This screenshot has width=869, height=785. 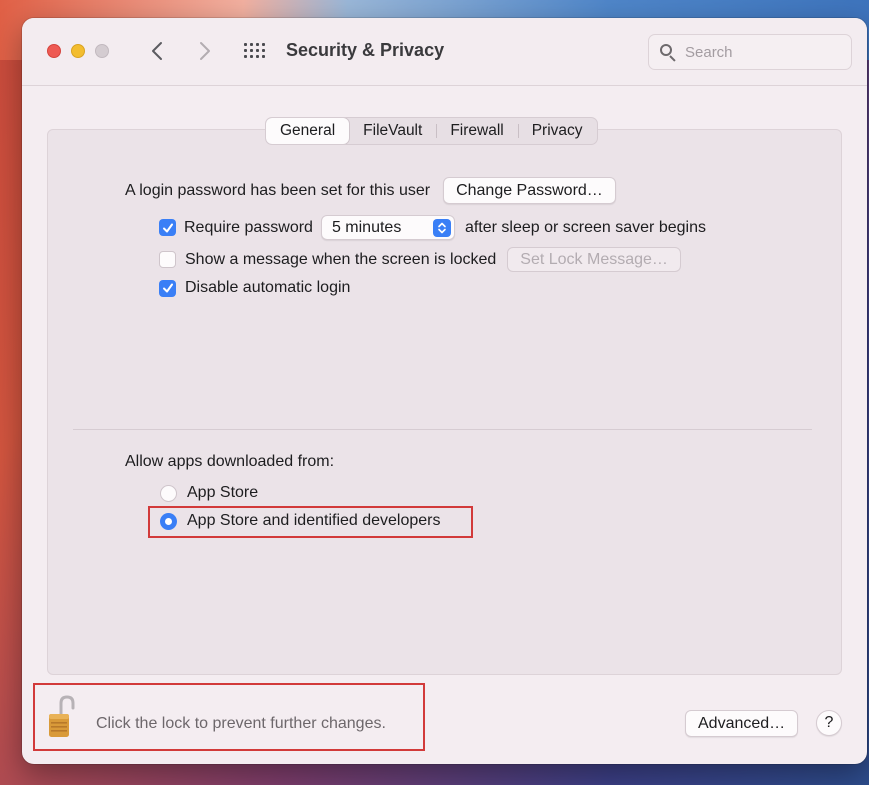 I want to click on radio-app-store-label: App Store, so click(x=223, y=492).